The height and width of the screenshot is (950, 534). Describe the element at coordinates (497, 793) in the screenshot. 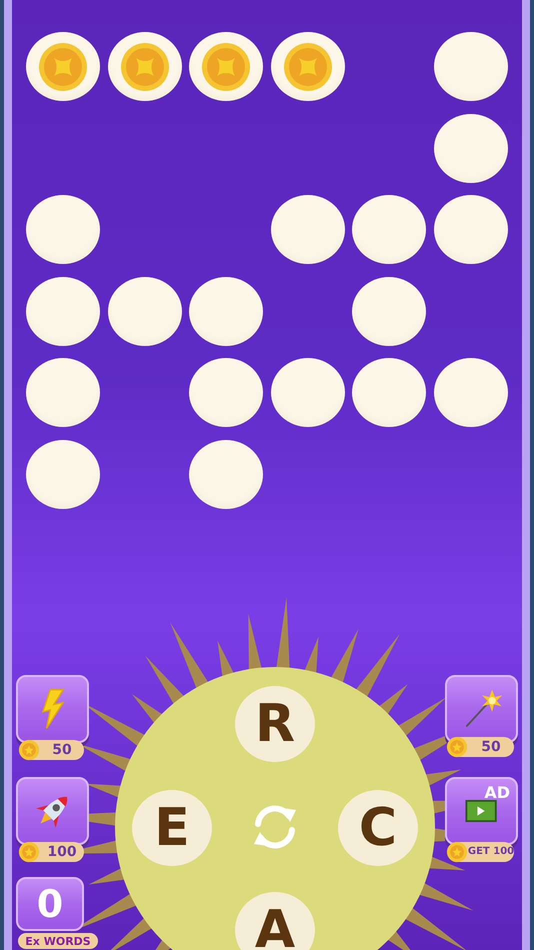

I see `ad-label: AD` at that location.